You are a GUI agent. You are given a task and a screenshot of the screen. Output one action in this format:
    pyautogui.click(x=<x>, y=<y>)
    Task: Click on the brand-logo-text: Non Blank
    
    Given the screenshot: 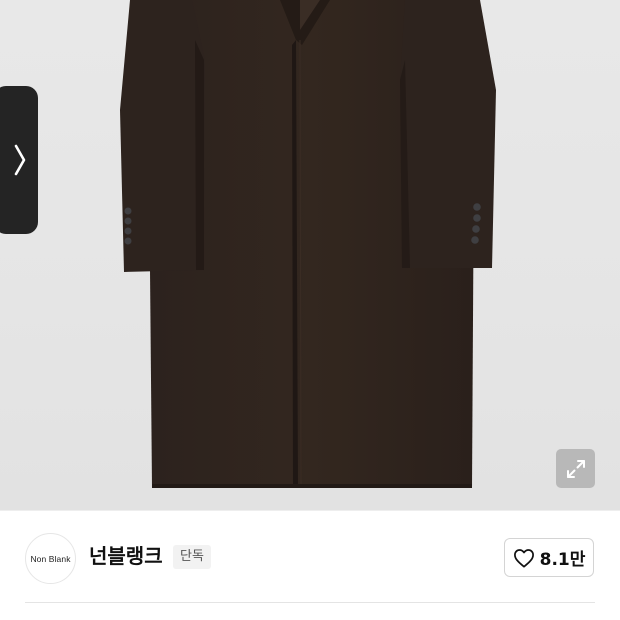 What is the action you would take?
    pyautogui.click(x=50, y=558)
    